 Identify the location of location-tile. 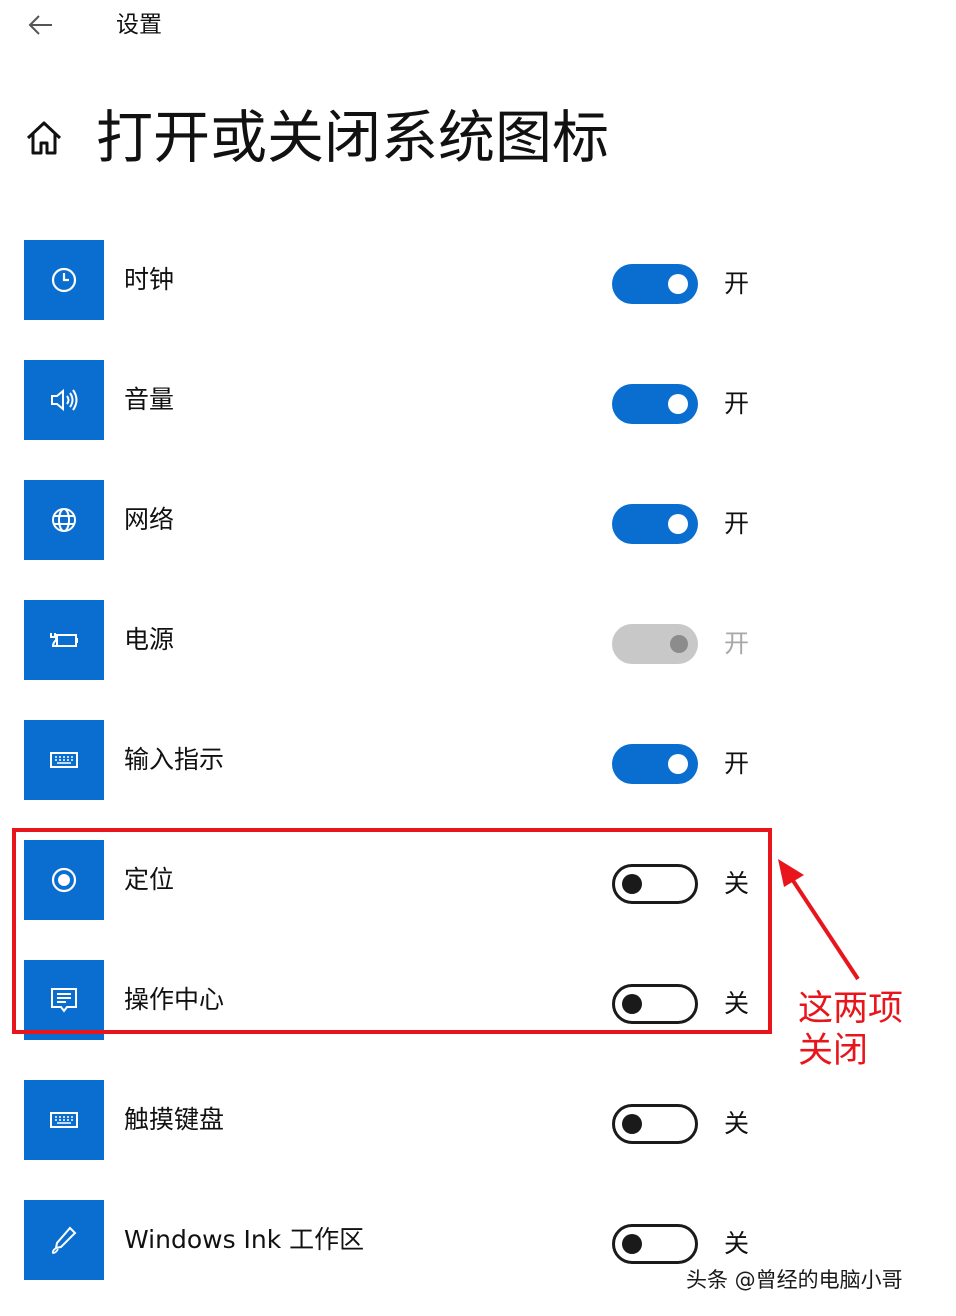
(64, 880).